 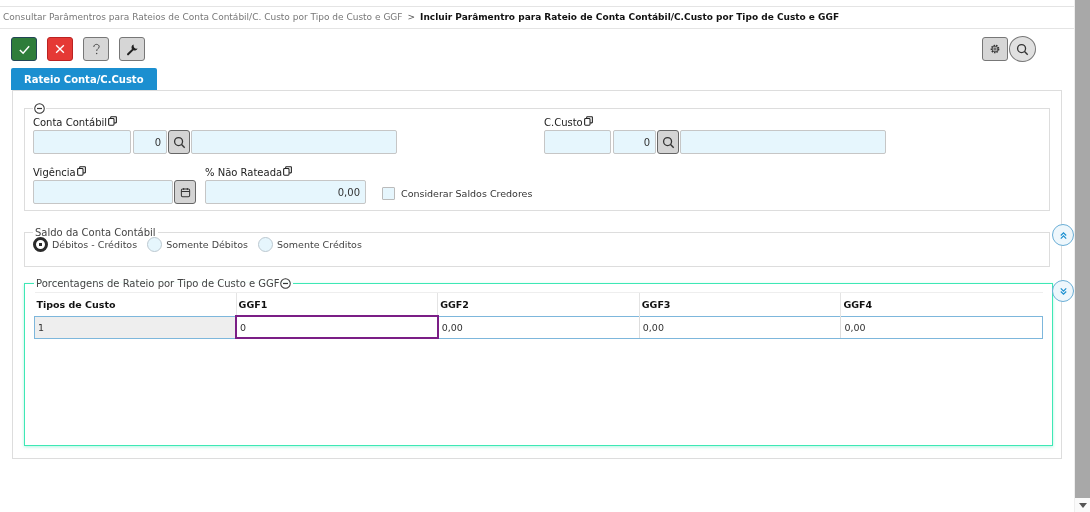 What do you see at coordinates (95, 232) in the screenshot?
I see `section-title: Saldo da Conta Contábil` at bounding box center [95, 232].